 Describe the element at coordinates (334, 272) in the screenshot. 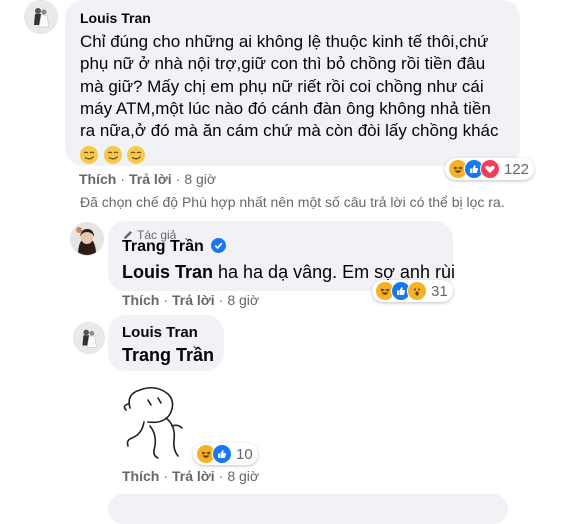

I see `reply-message: ha ha dạ vâng. Em sợ anh rùi` at that location.